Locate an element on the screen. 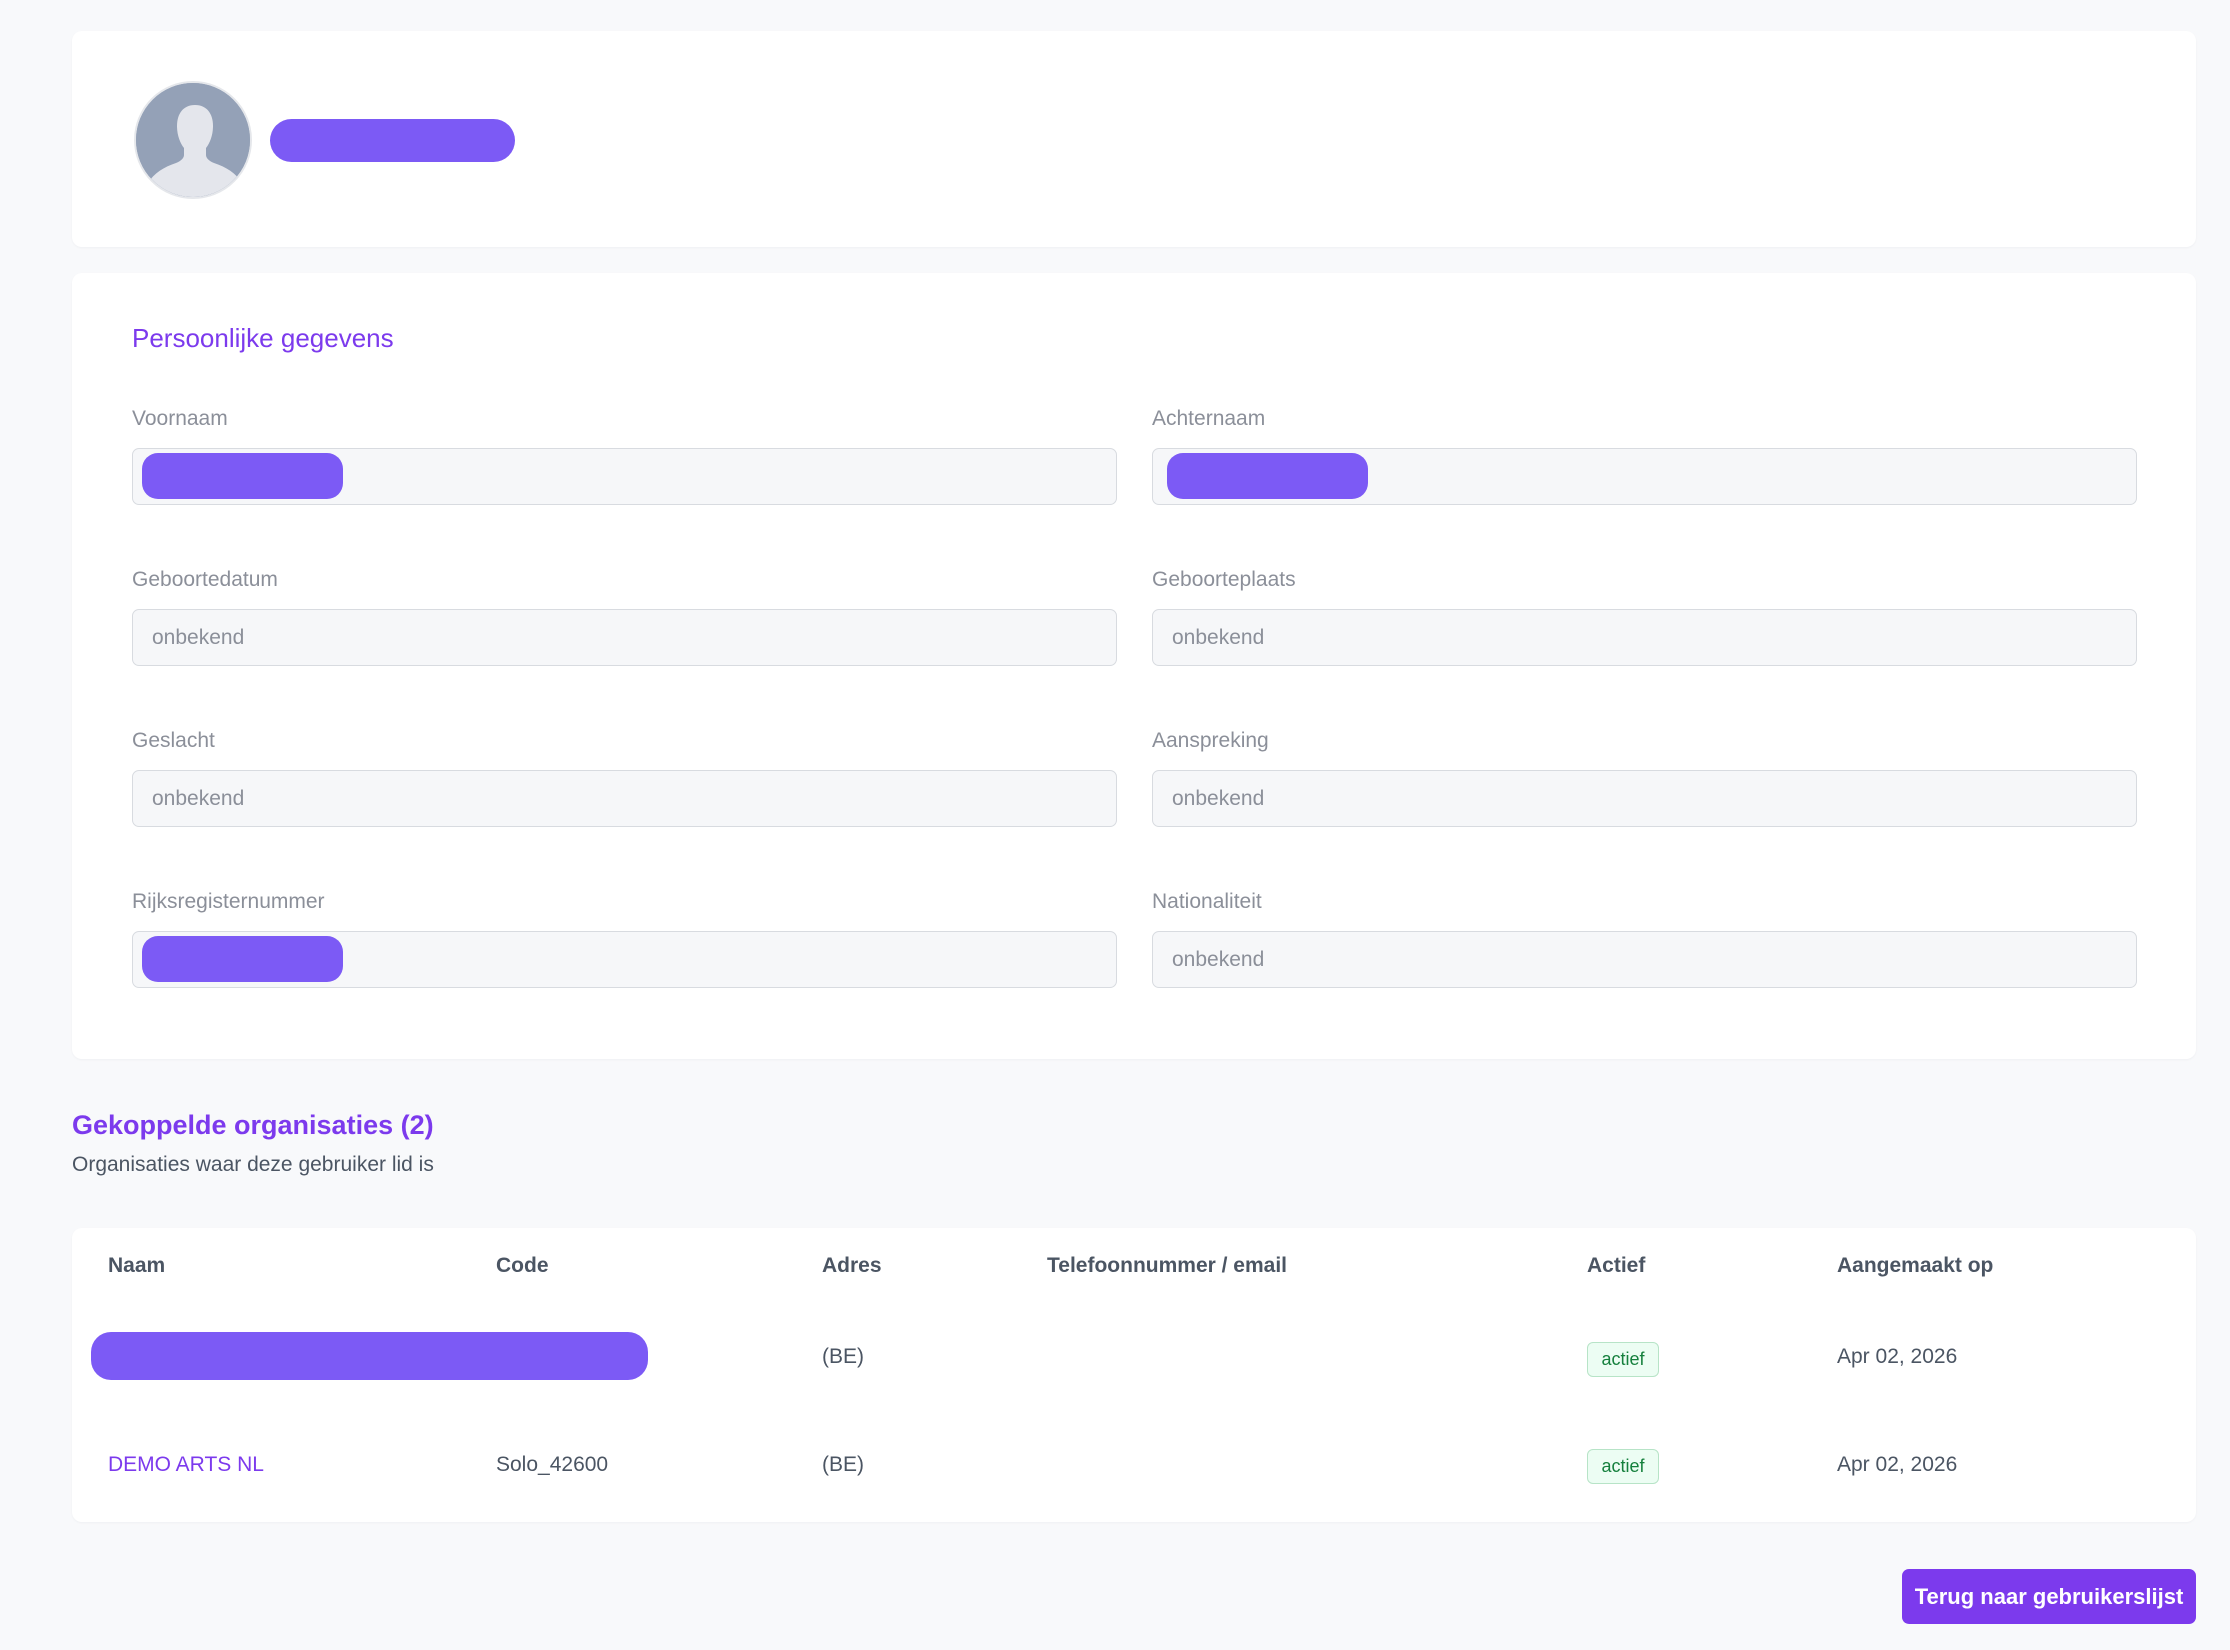 The width and height of the screenshot is (2230, 1650). field-nationaliteit: onbekend is located at coordinates (1644, 959).